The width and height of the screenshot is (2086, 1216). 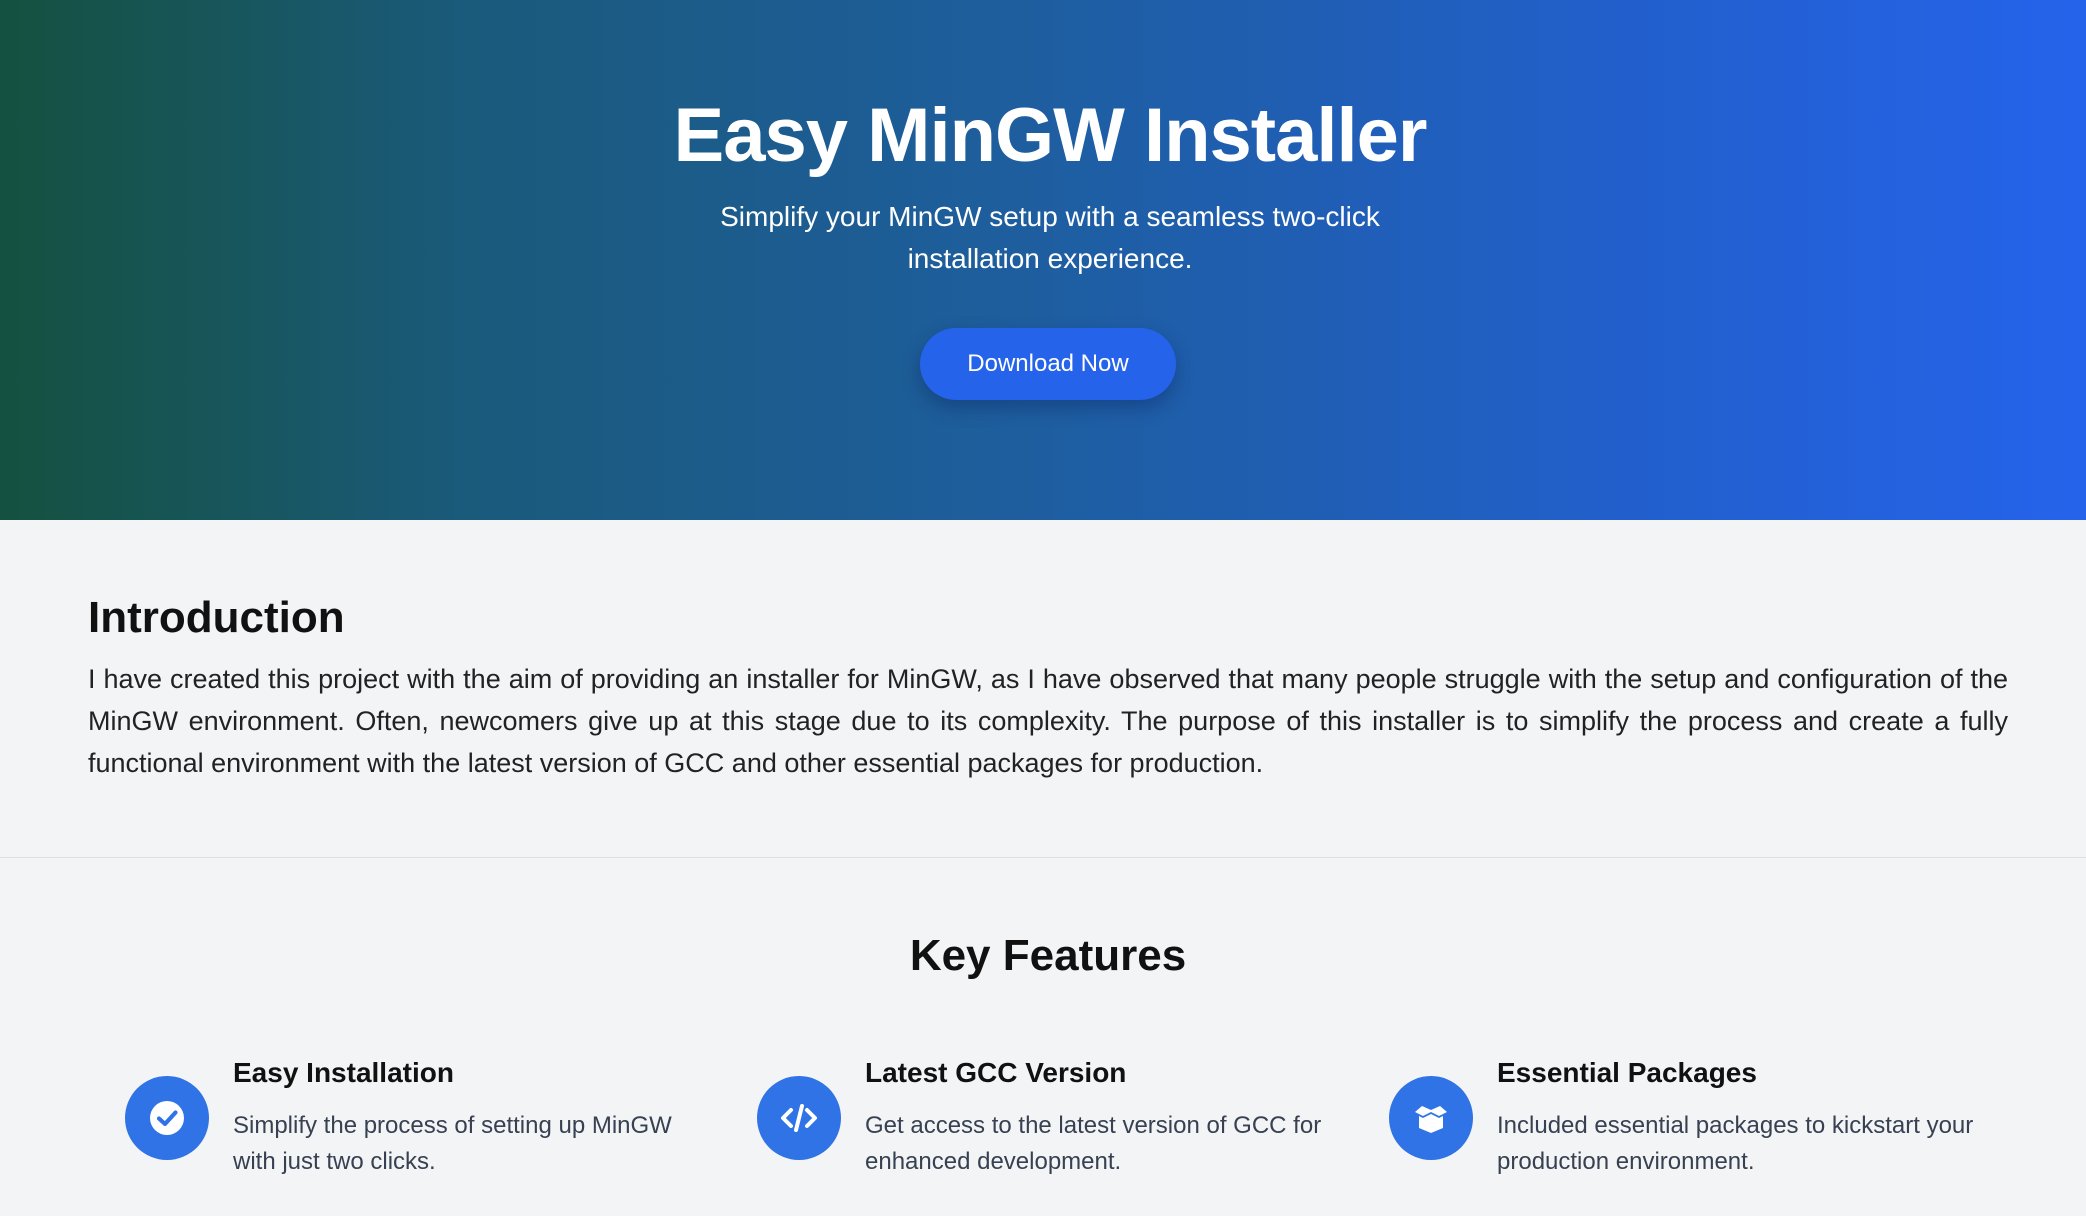 I want to click on check-circle-icon, so click(x=167, y=1118).